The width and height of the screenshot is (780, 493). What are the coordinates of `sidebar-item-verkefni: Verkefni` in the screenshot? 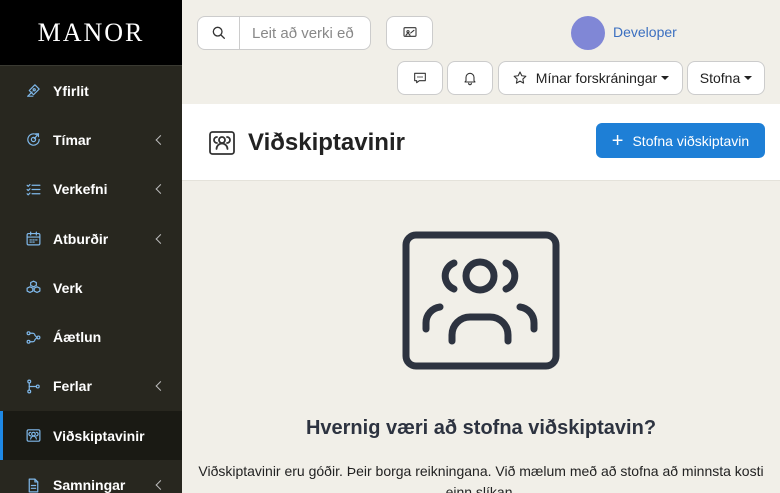 It's located at (91, 189).